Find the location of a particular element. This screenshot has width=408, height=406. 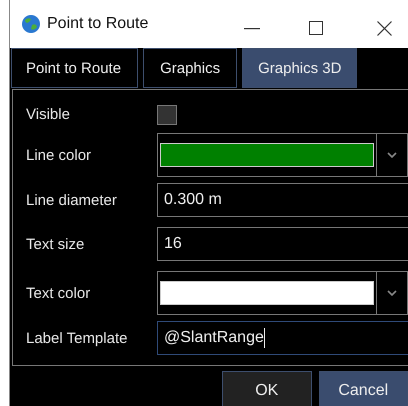

ok-button: OK is located at coordinates (267, 388).